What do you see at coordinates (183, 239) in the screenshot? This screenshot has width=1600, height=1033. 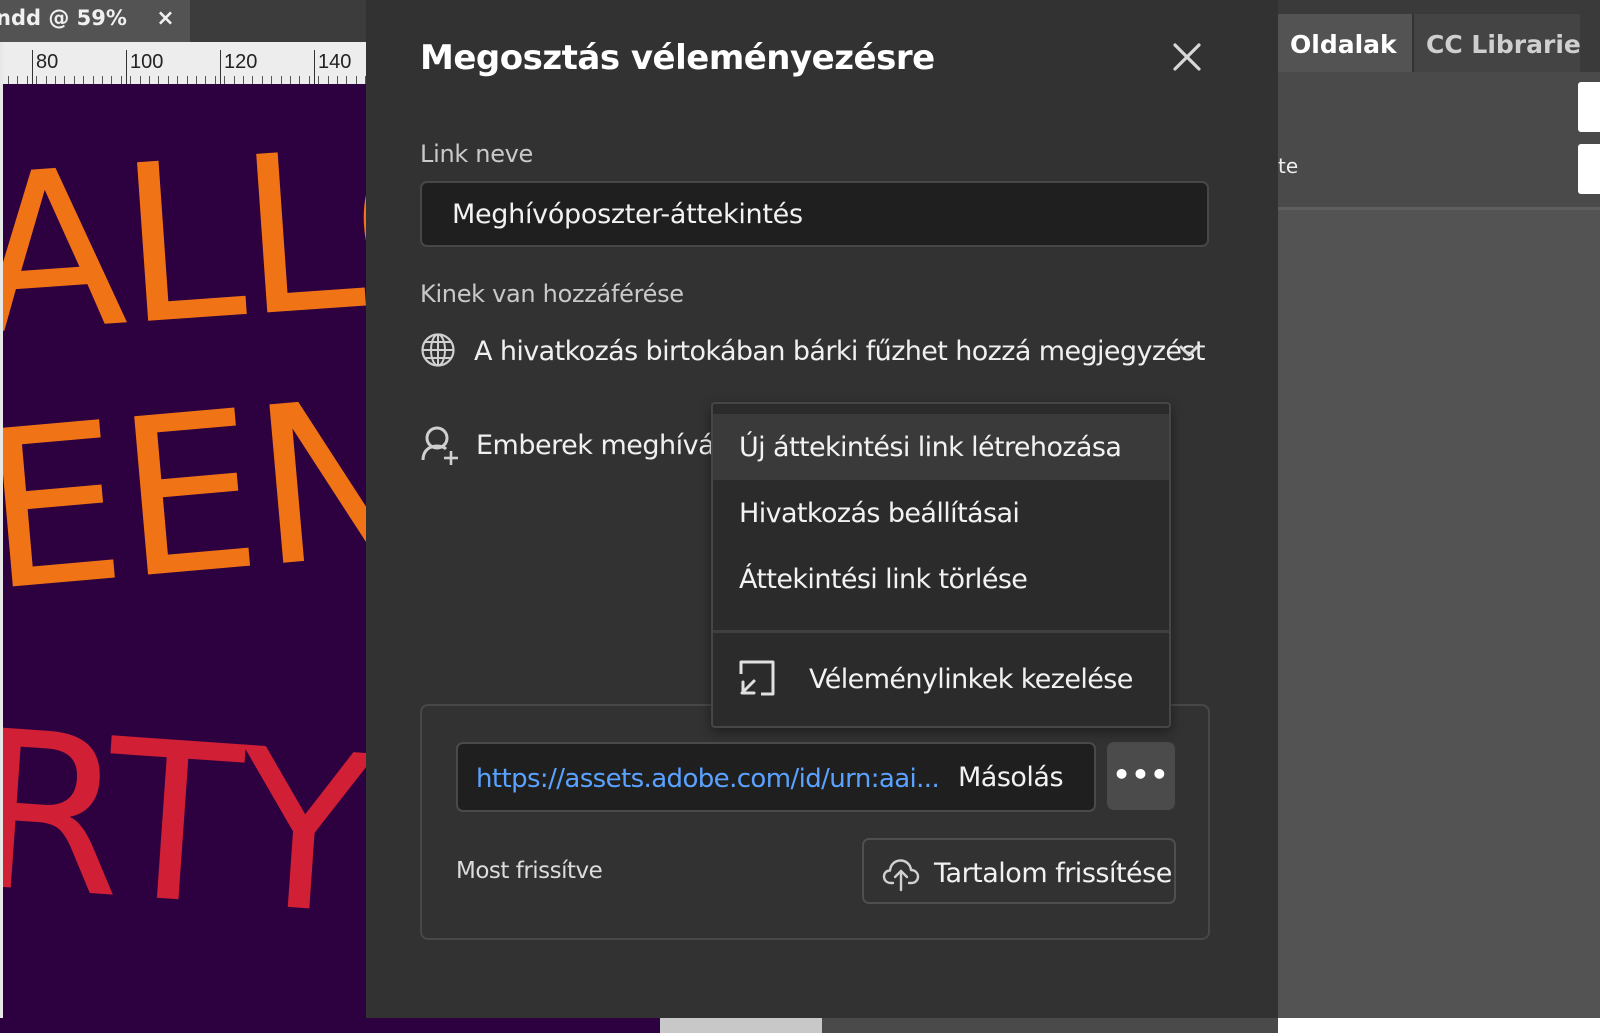 I see `poster-word-allo: ALLO` at bounding box center [183, 239].